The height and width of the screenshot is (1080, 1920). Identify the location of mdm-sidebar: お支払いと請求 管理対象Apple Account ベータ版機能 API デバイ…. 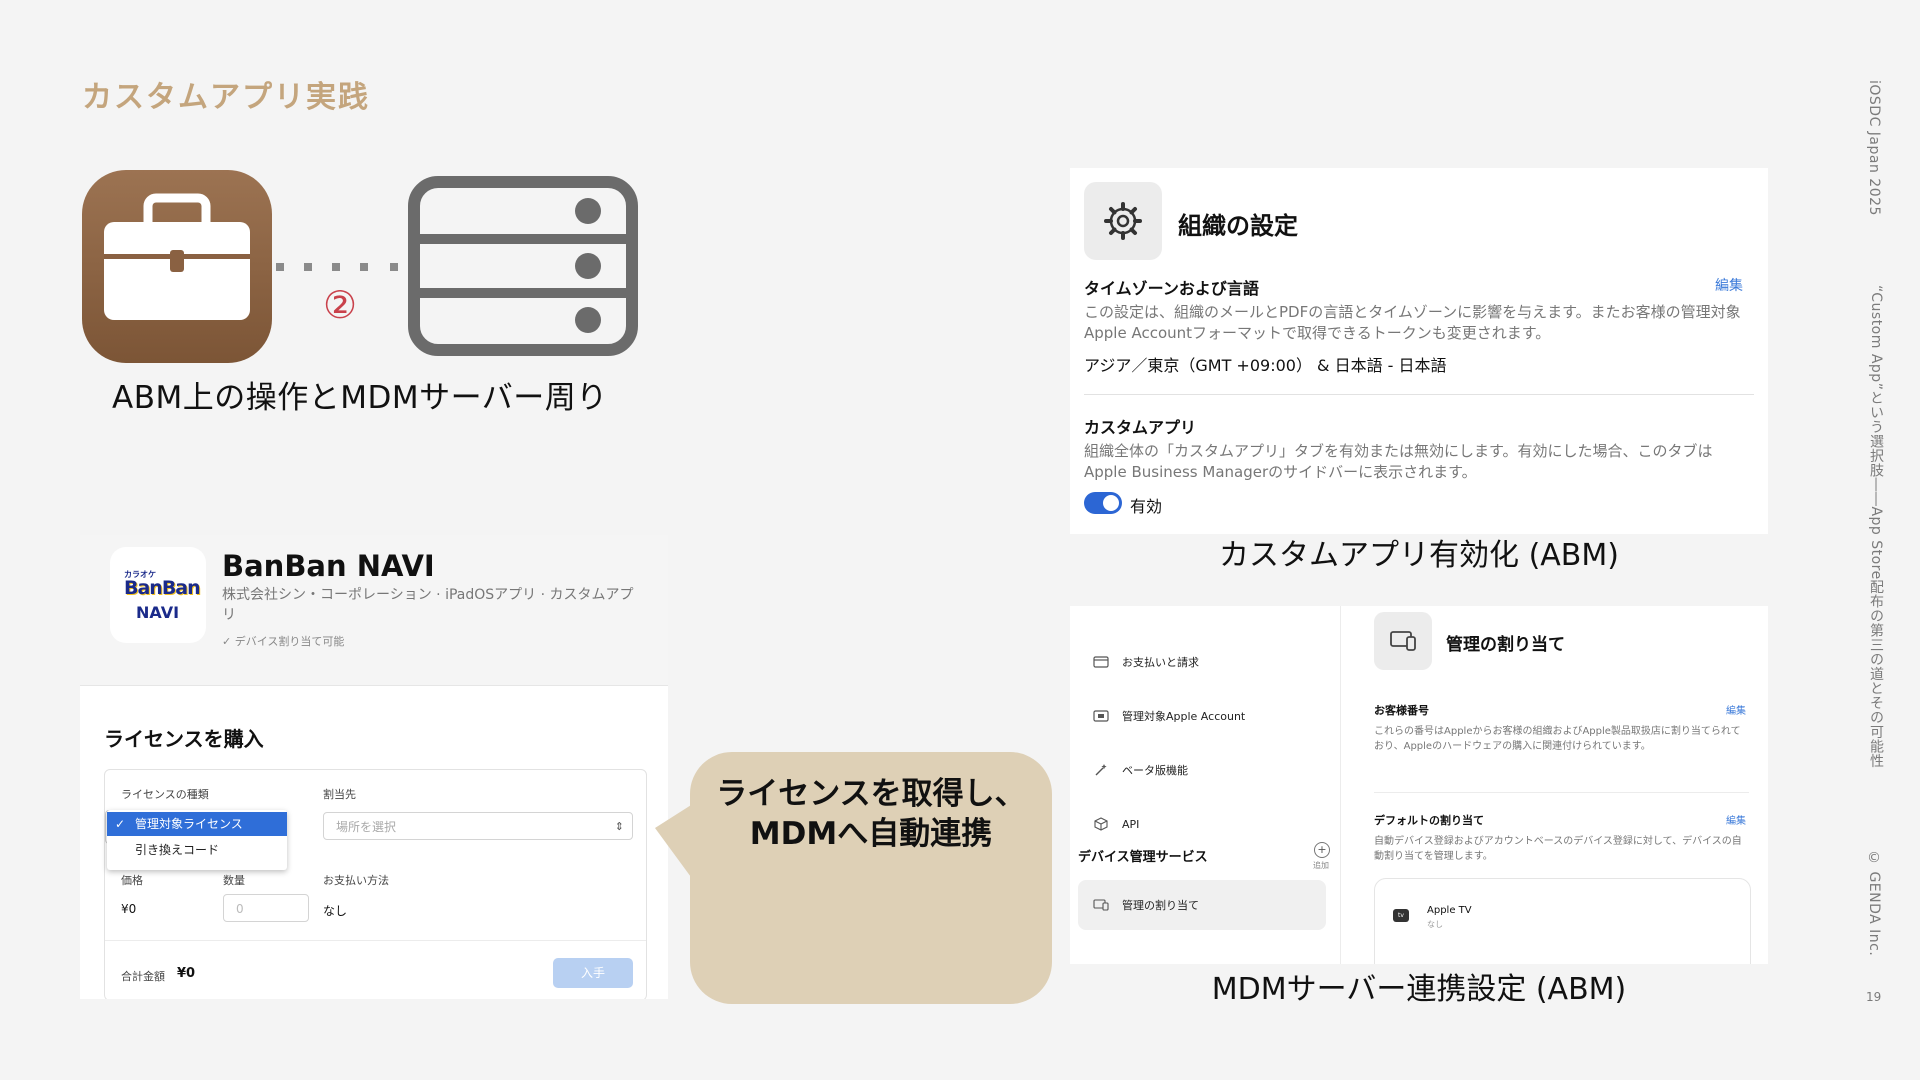
(1205, 785).